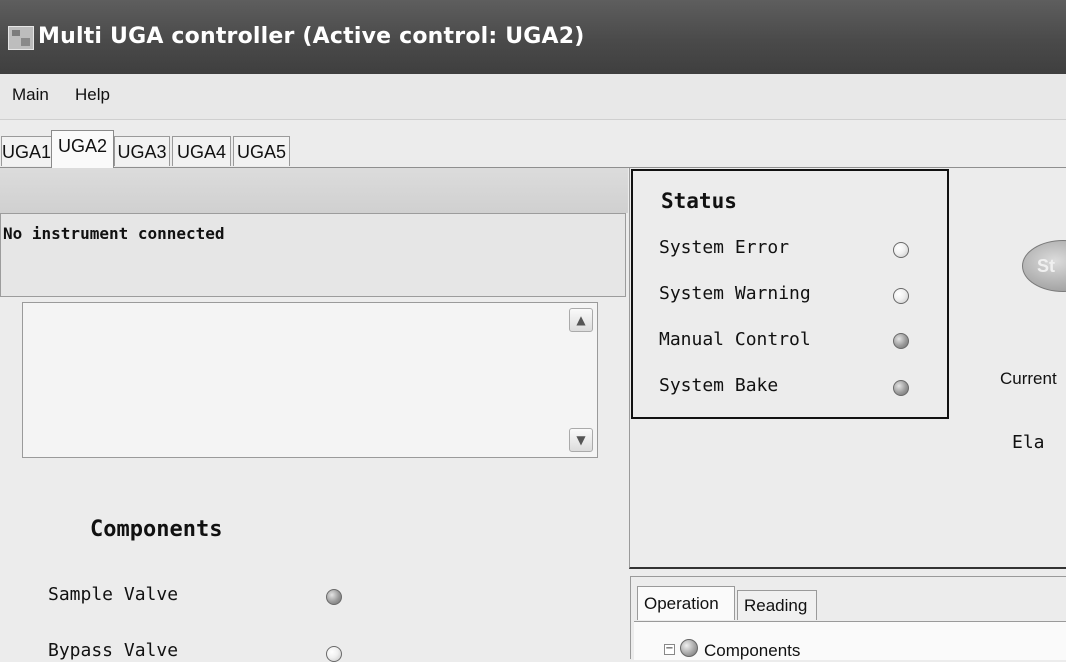  I want to click on status-system-bake-label: System Bake, so click(719, 385).